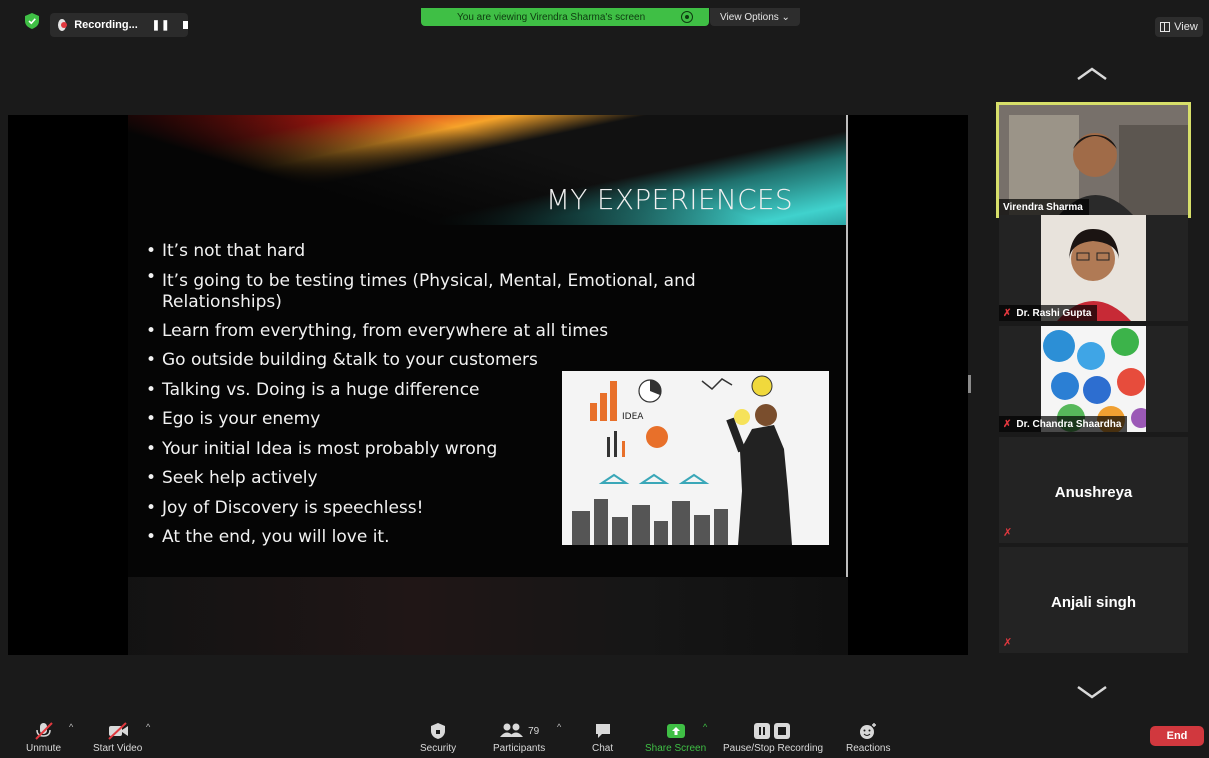 This screenshot has width=1209, height=758. Describe the element at coordinates (603, 748) in the screenshot. I see `chat-label: Chat` at that location.